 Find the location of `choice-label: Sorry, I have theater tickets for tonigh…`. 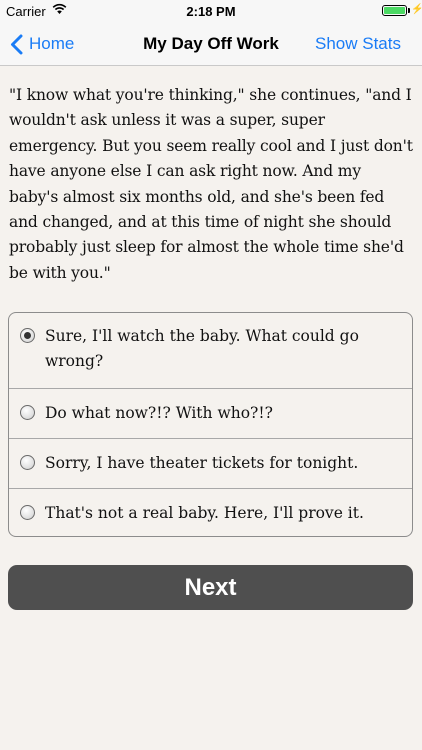

choice-label: Sorry, I have theater tickets for tonigh… is located at coordinates (202, 463).